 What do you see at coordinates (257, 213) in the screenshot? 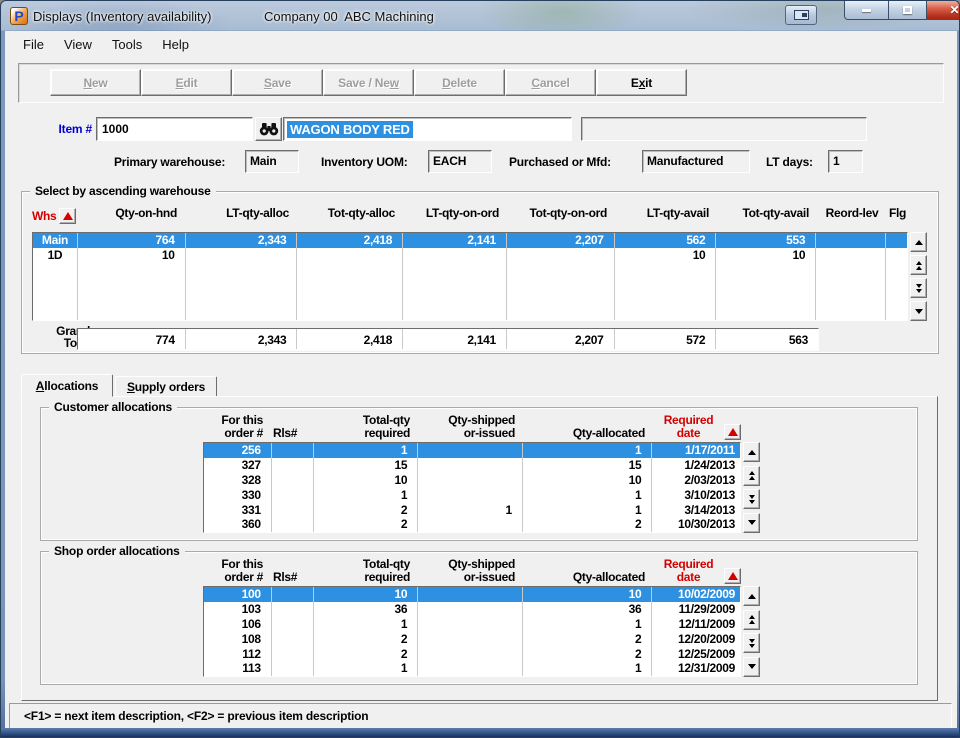
I see `col-lt-qty-alloc: LT-qty-alloc` at bounding box center [257, 213].